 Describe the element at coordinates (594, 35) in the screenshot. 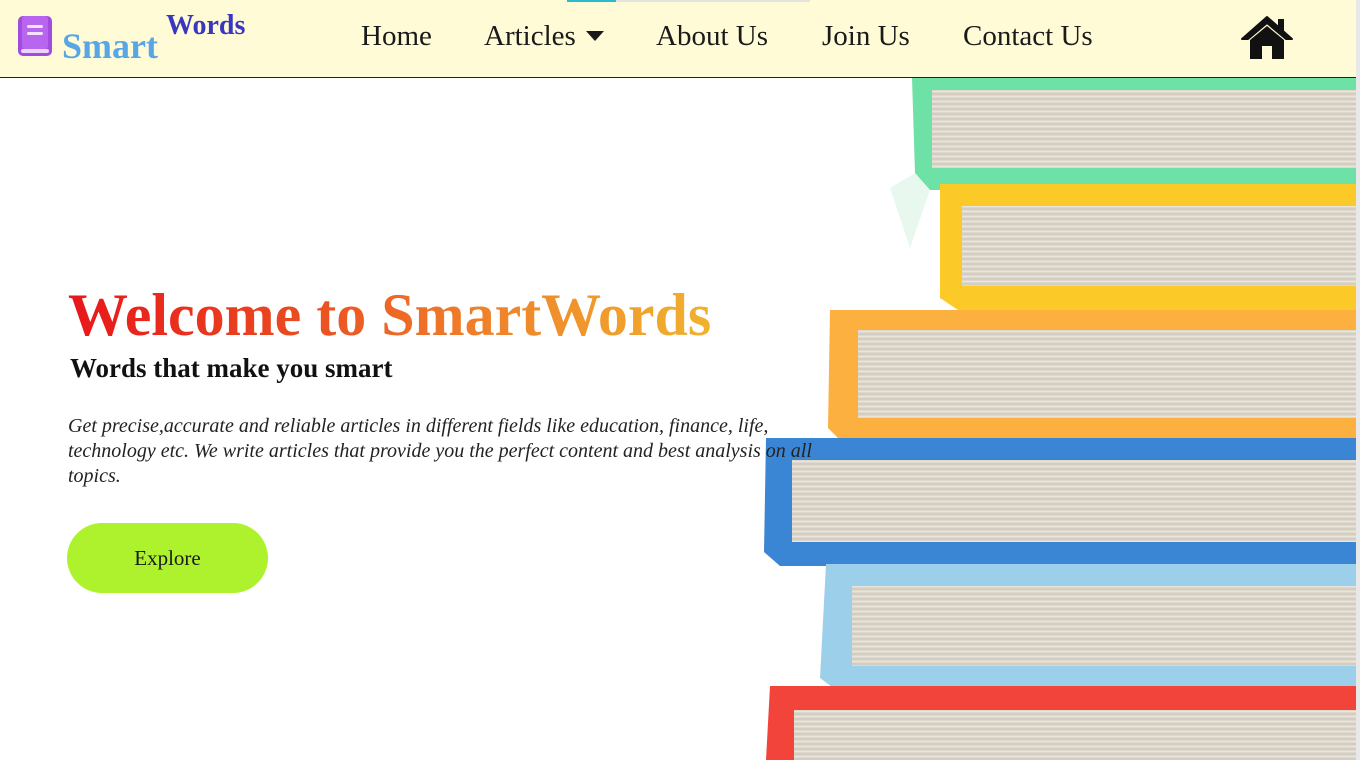

I see `caret-down-icon` at that location.